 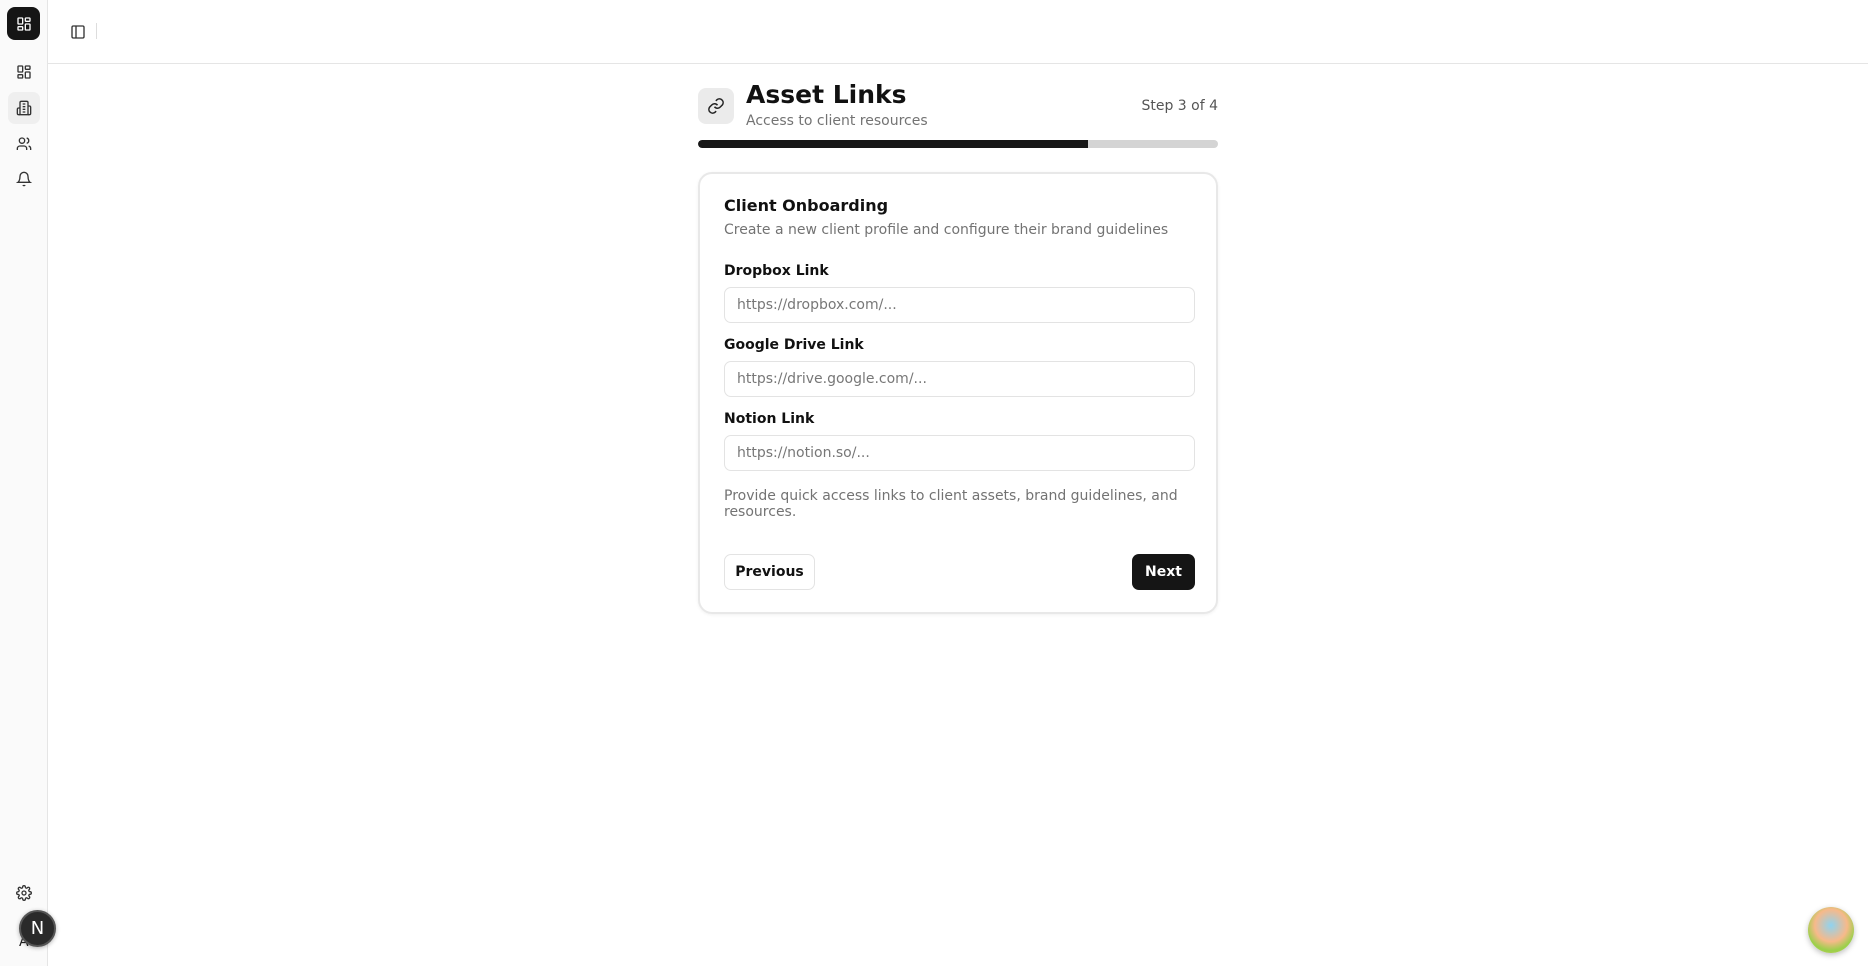 I want to click on google-drive-link-input, so click(x=959, y=379).